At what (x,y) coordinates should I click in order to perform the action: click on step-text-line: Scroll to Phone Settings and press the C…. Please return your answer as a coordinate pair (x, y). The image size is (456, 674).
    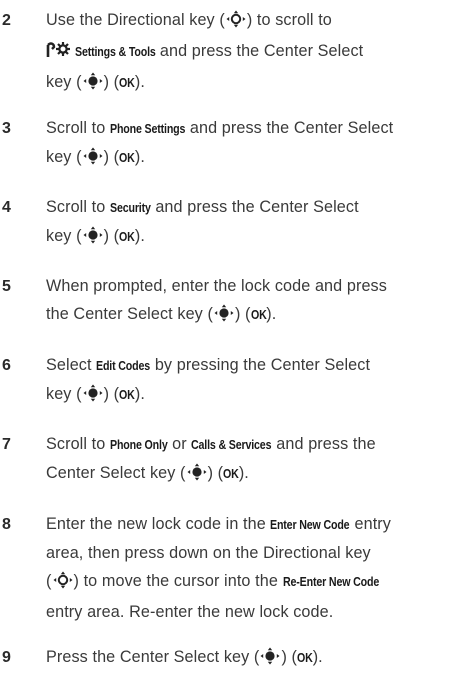
    Looking at the image, I should click on (249, 128).